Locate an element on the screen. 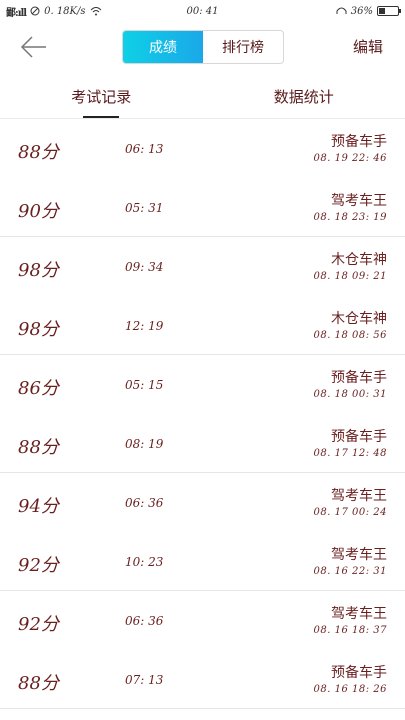 The height and width of the screenshot is (720, 405). record-date: 08. 19 22: 46 is located at coordinates (350, 158).